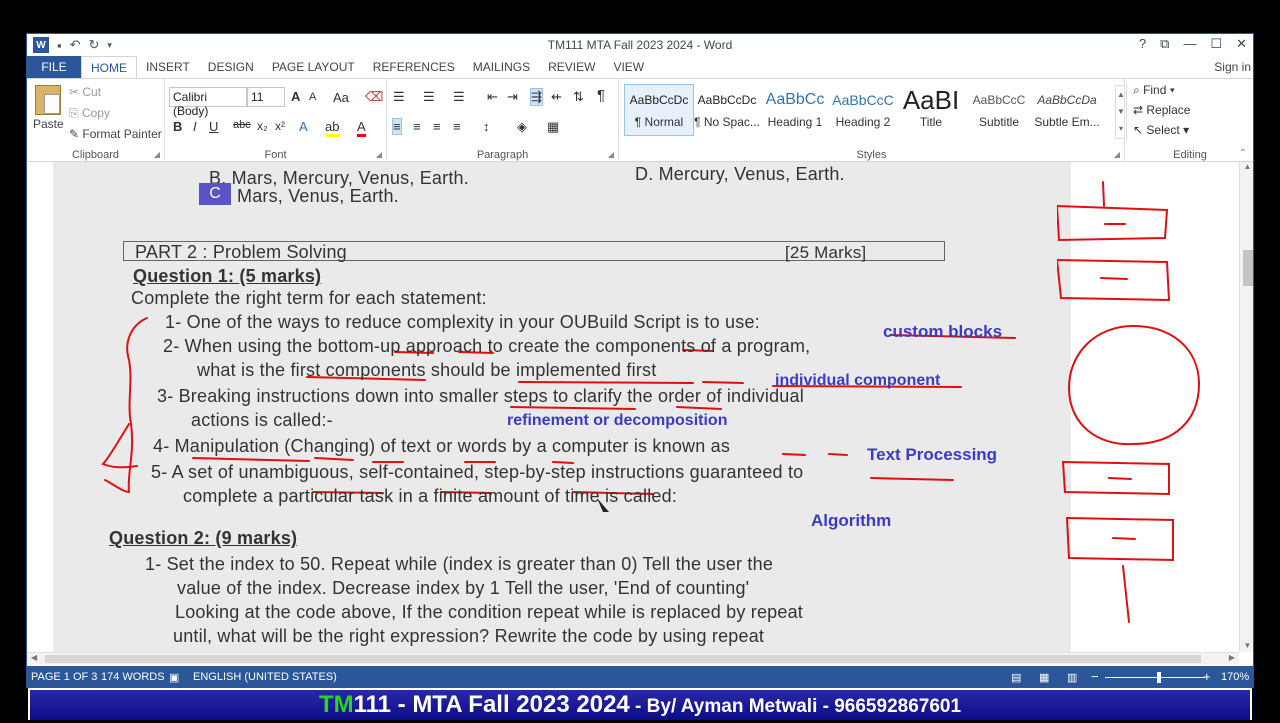 This screenshot has width=1280, height=723. Describe the element at coordinates (502, 155) in the screenshot. I see `paragraph-label: Paragraph` at that location.